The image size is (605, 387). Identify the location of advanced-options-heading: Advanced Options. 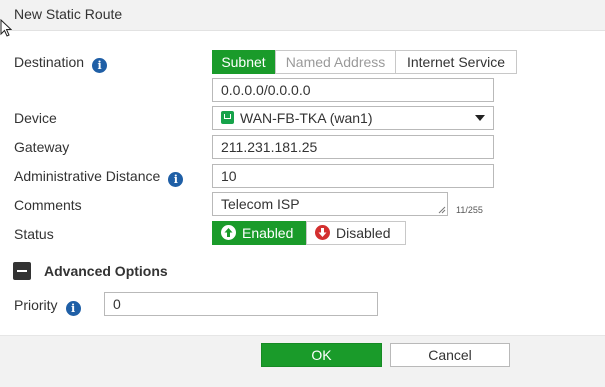
(106, 271).